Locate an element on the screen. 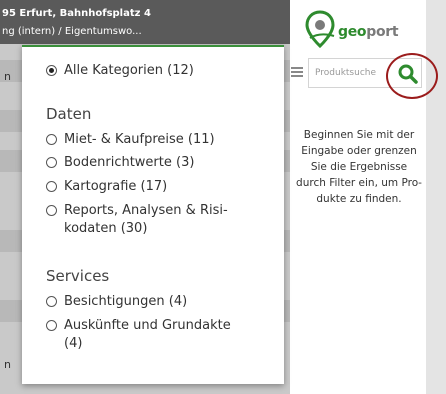 The height and width of the screenshot is (394, 446). filter-option-label: Bodenrichtwerte (3) is located at coordinates (129, 162).